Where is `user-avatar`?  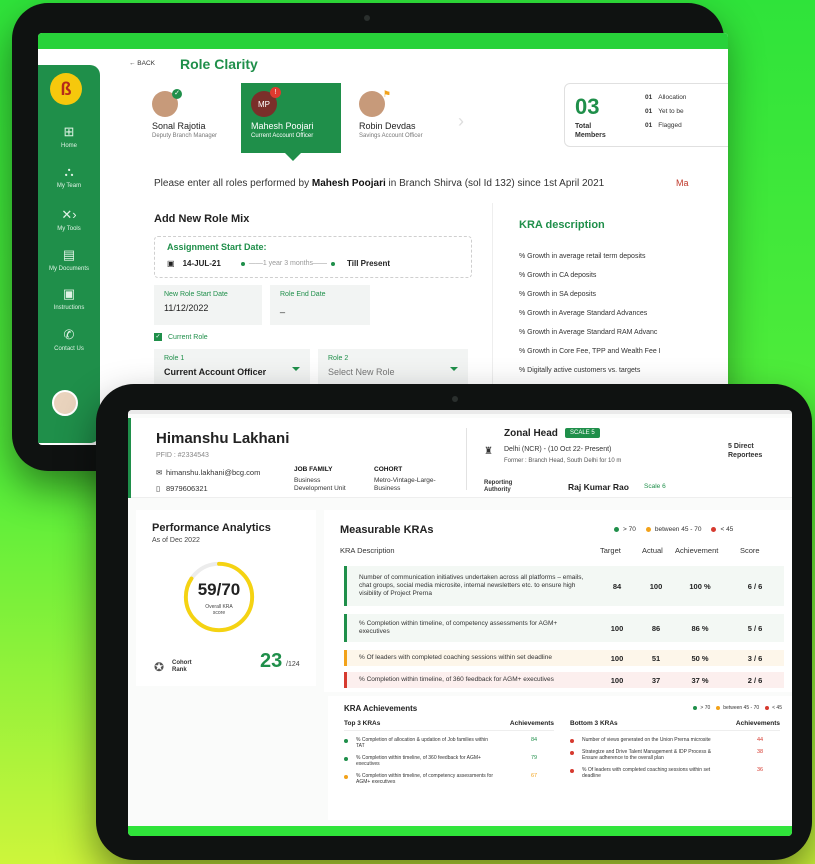 user-avatar is located at coordinates (65, 403).